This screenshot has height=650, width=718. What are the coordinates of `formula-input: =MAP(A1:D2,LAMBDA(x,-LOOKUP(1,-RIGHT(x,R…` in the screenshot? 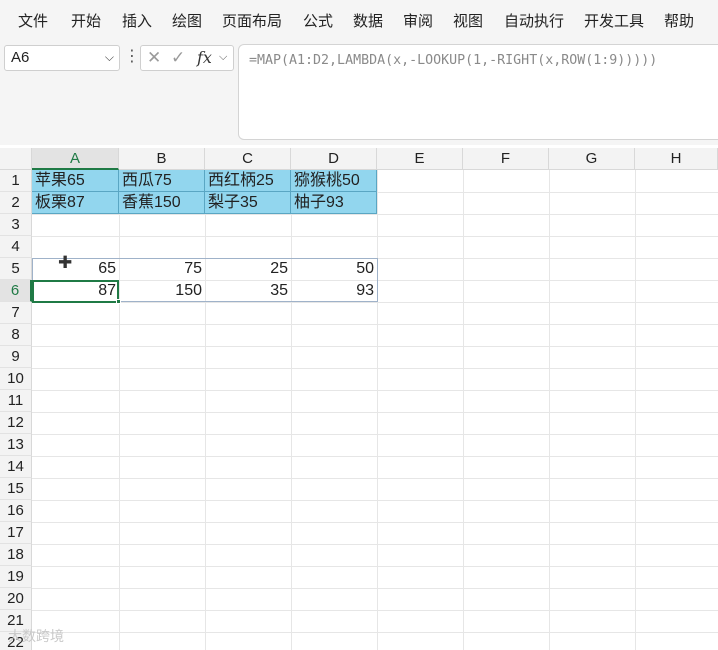 It's located at (478, 92).